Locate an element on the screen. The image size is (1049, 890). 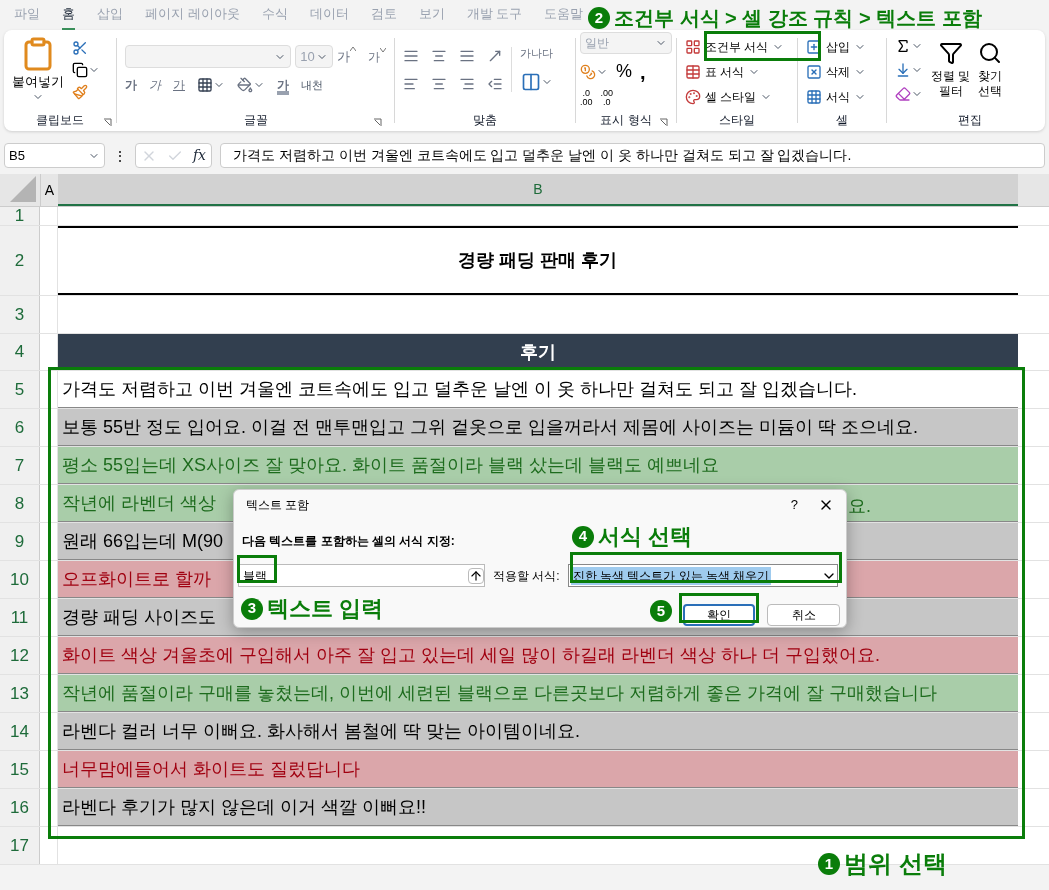
row-header: 12 is located at coordinates (20, 655).